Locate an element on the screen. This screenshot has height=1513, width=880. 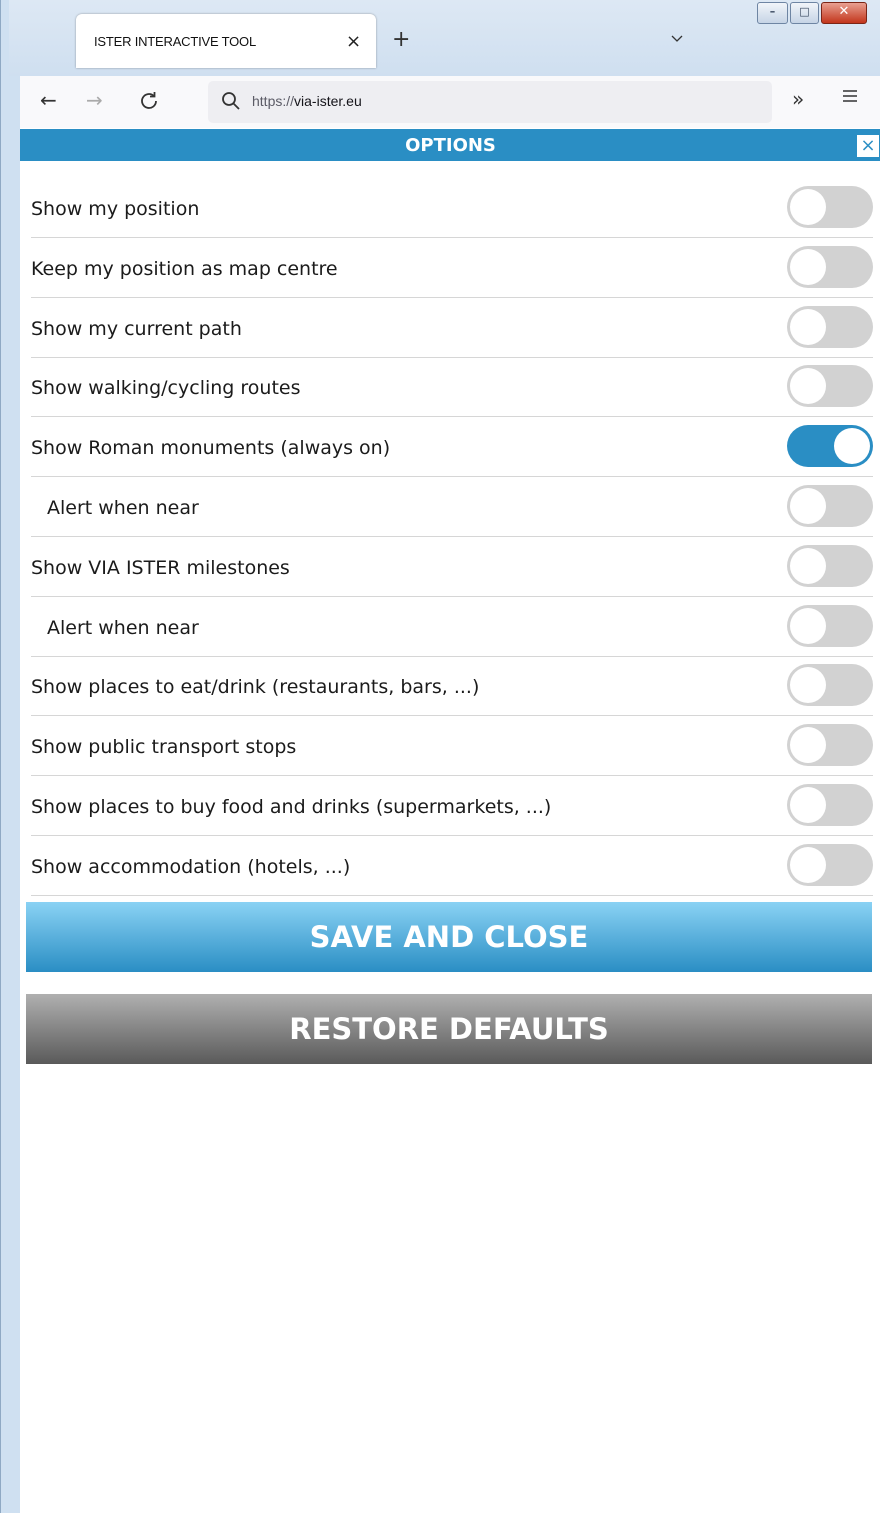
browser-tab: ISTER INTERACTIVE TOOL × is located at coordinates (226, 41).